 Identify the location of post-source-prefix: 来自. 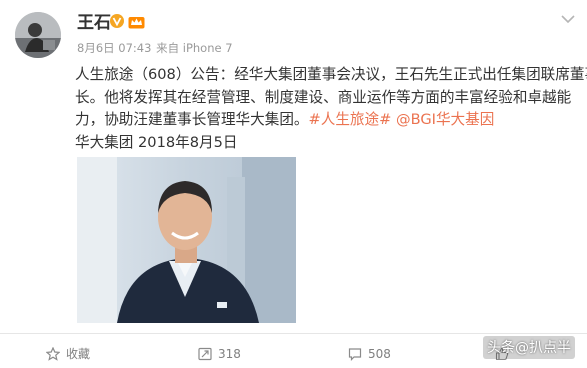
(168, 48).